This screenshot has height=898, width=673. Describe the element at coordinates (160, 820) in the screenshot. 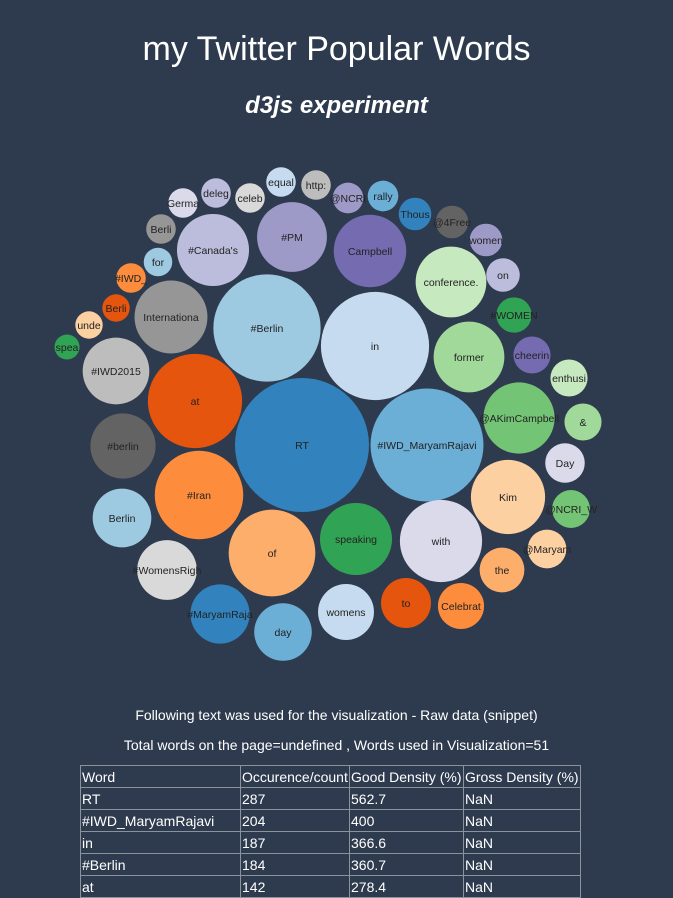

I see `table-cell: #IWD_MaryamRajavi` at that location.